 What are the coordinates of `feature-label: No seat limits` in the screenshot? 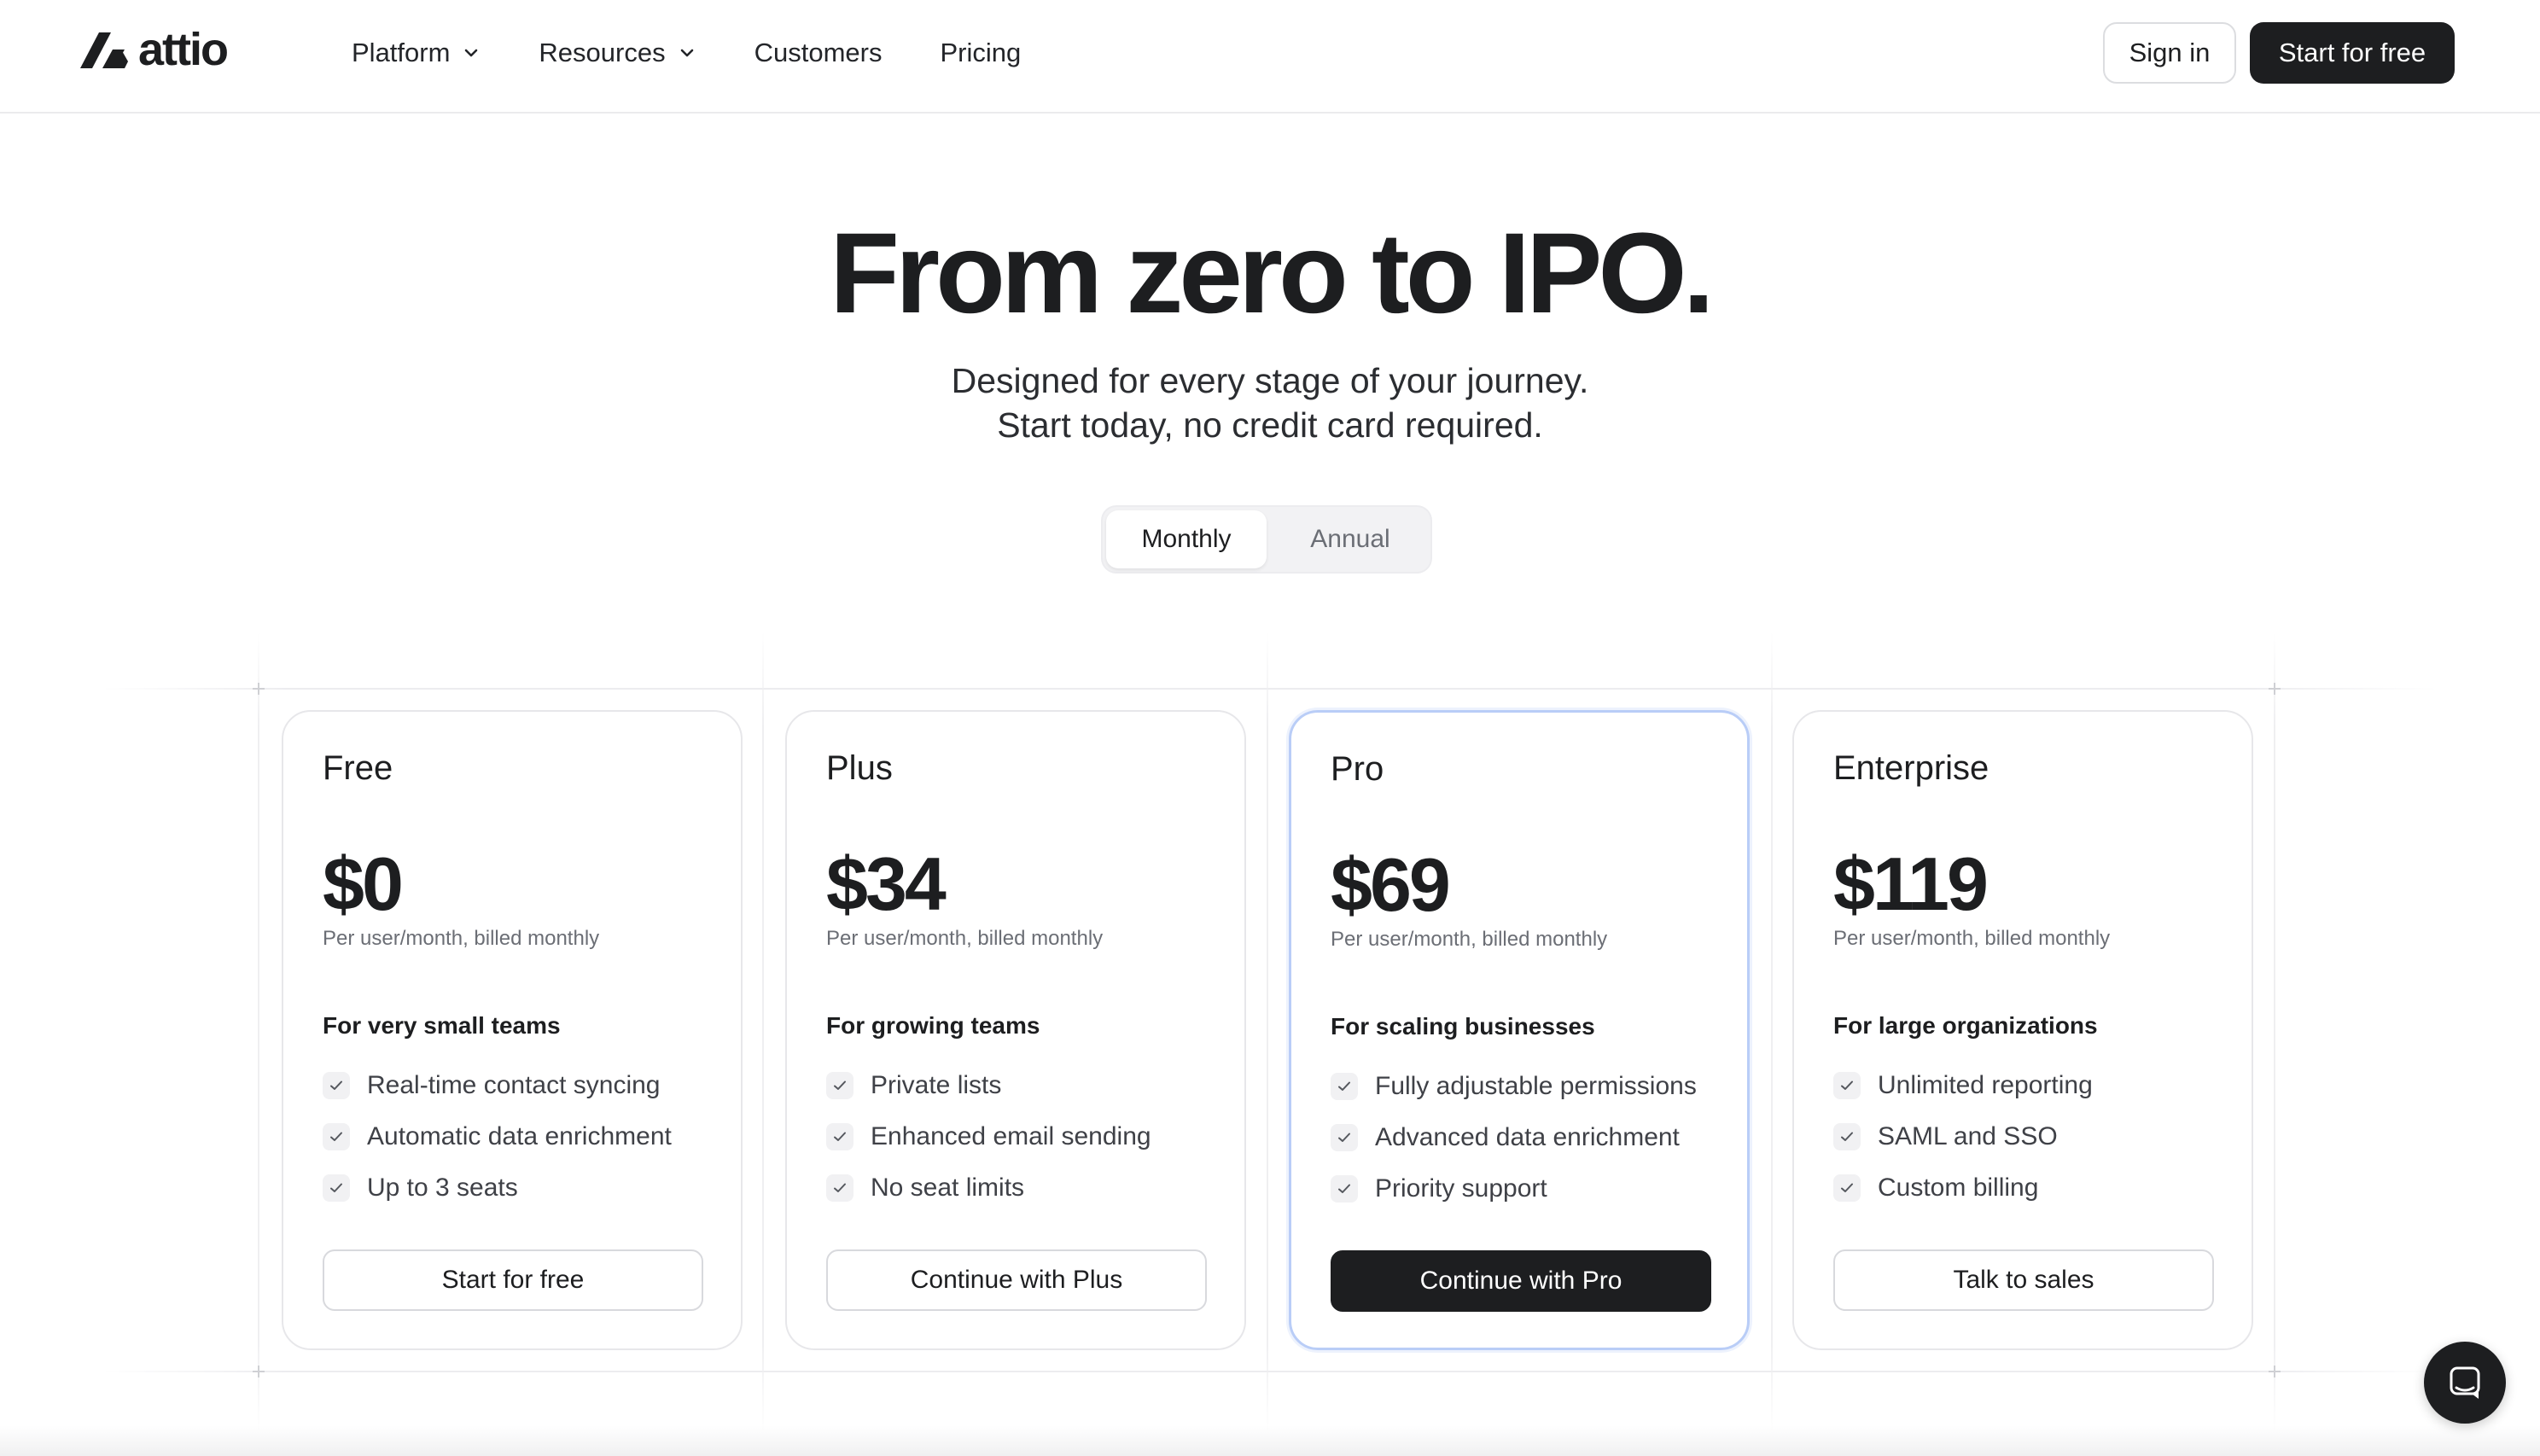 It's located at (948, 1188).